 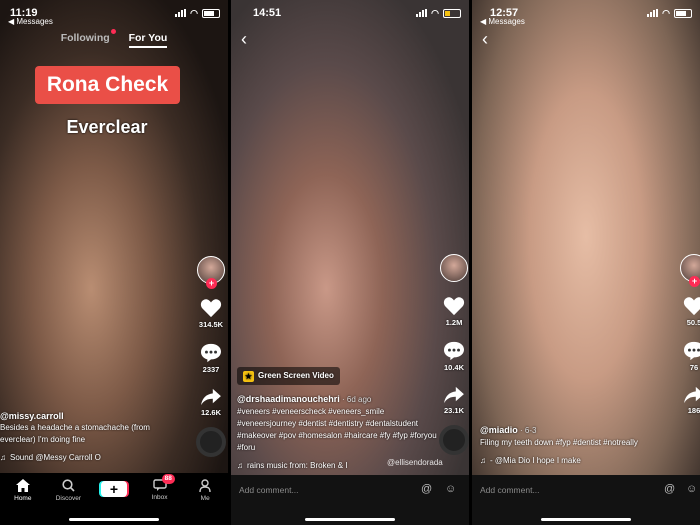 I want to click on nav-home-label: Home, so click(x=23, y=498).